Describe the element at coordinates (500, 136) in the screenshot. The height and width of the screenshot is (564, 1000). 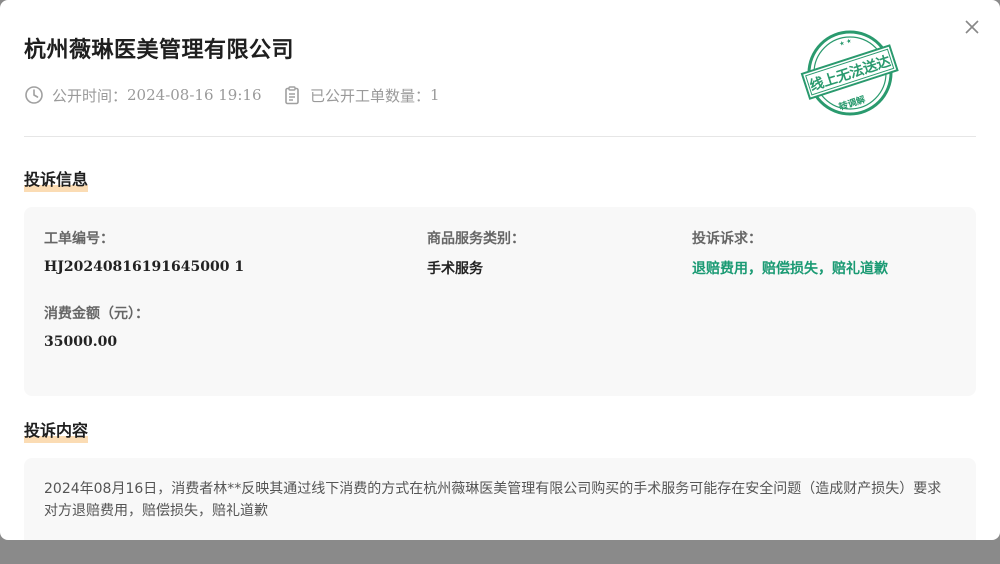
I see `header-divider` at that location.